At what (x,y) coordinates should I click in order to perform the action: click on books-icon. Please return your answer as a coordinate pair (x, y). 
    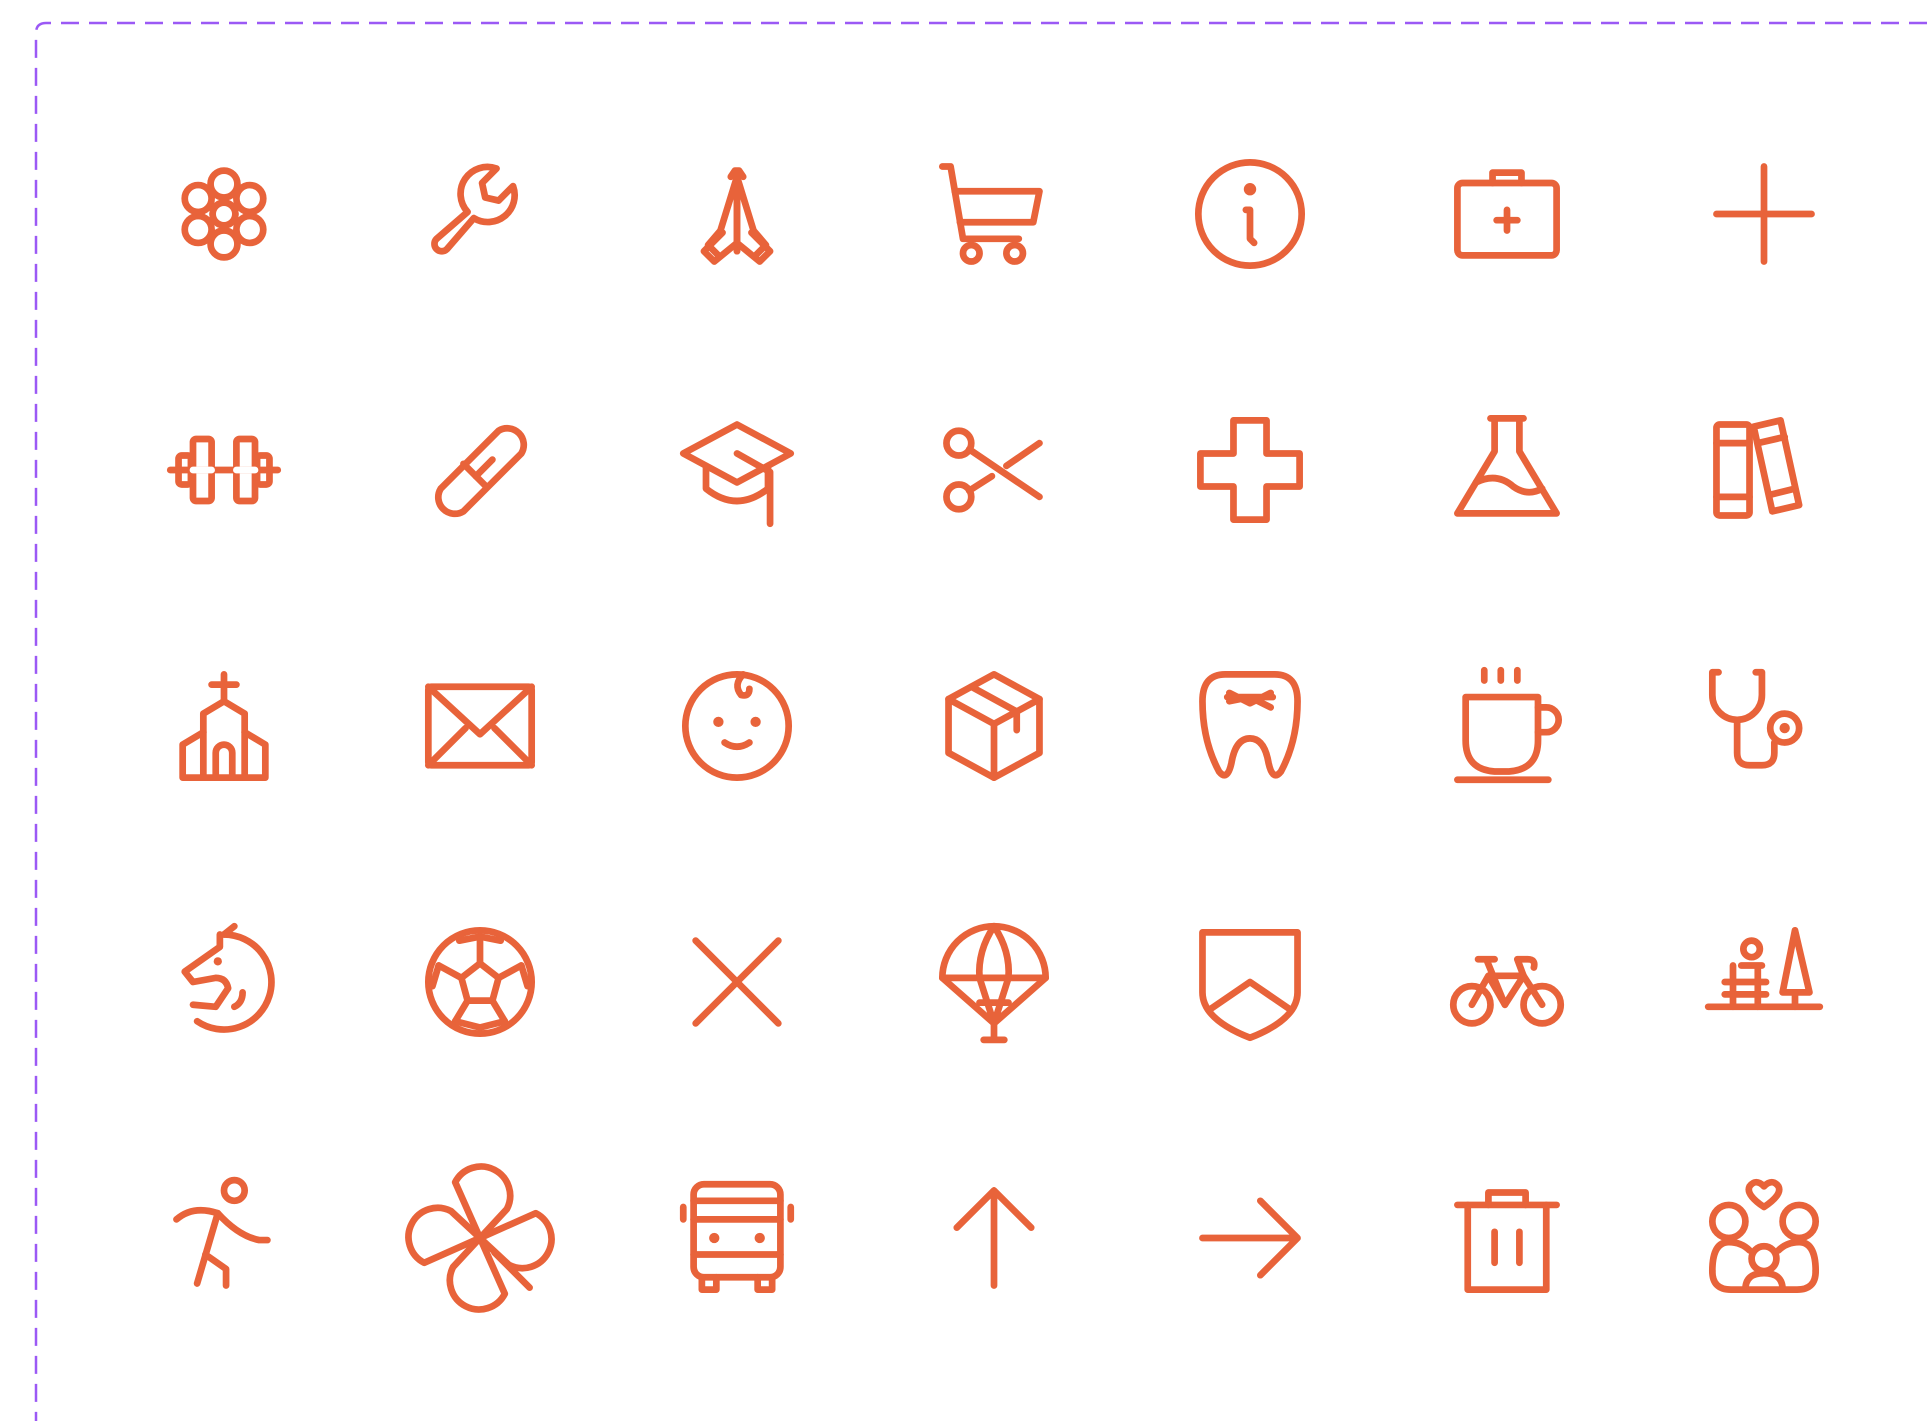
    Looking at the image, I should click on (1764, 470).